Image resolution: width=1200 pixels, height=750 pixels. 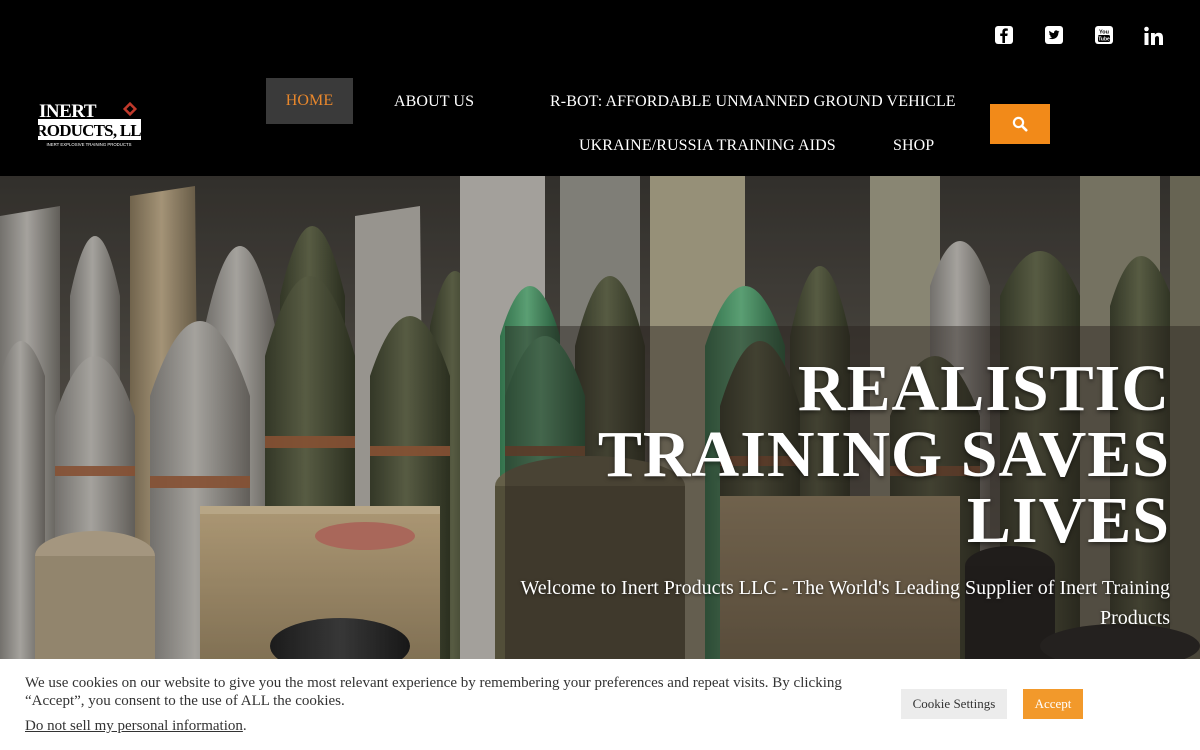 What do you see at coordinates (1053, 704) in the screenshot?
I see `cookie-accept-button: Accept` at bounding box center [1053, 704].